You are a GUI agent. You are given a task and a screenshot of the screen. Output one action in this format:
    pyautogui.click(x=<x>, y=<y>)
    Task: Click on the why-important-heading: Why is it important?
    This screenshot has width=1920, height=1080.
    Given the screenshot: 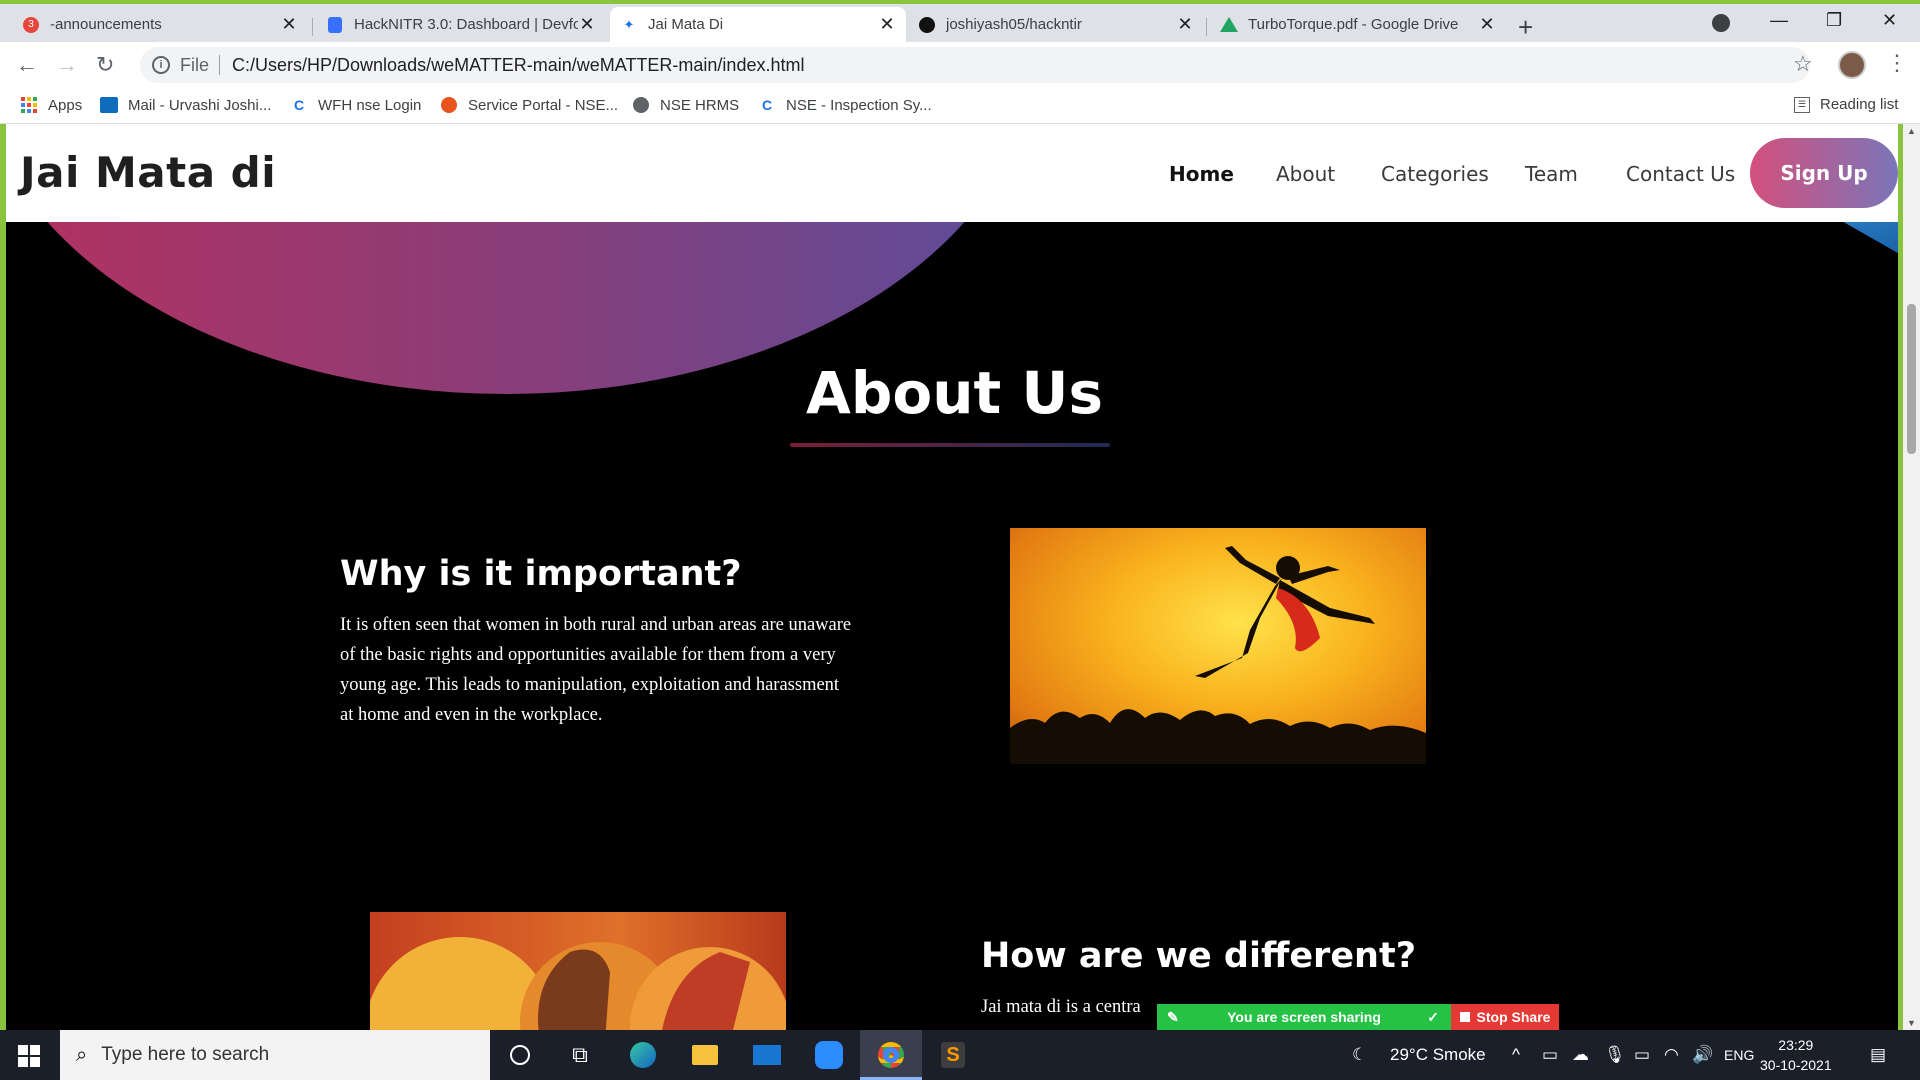 What is the action you would take?
    pyautogui.click(x=541, y=574)
    